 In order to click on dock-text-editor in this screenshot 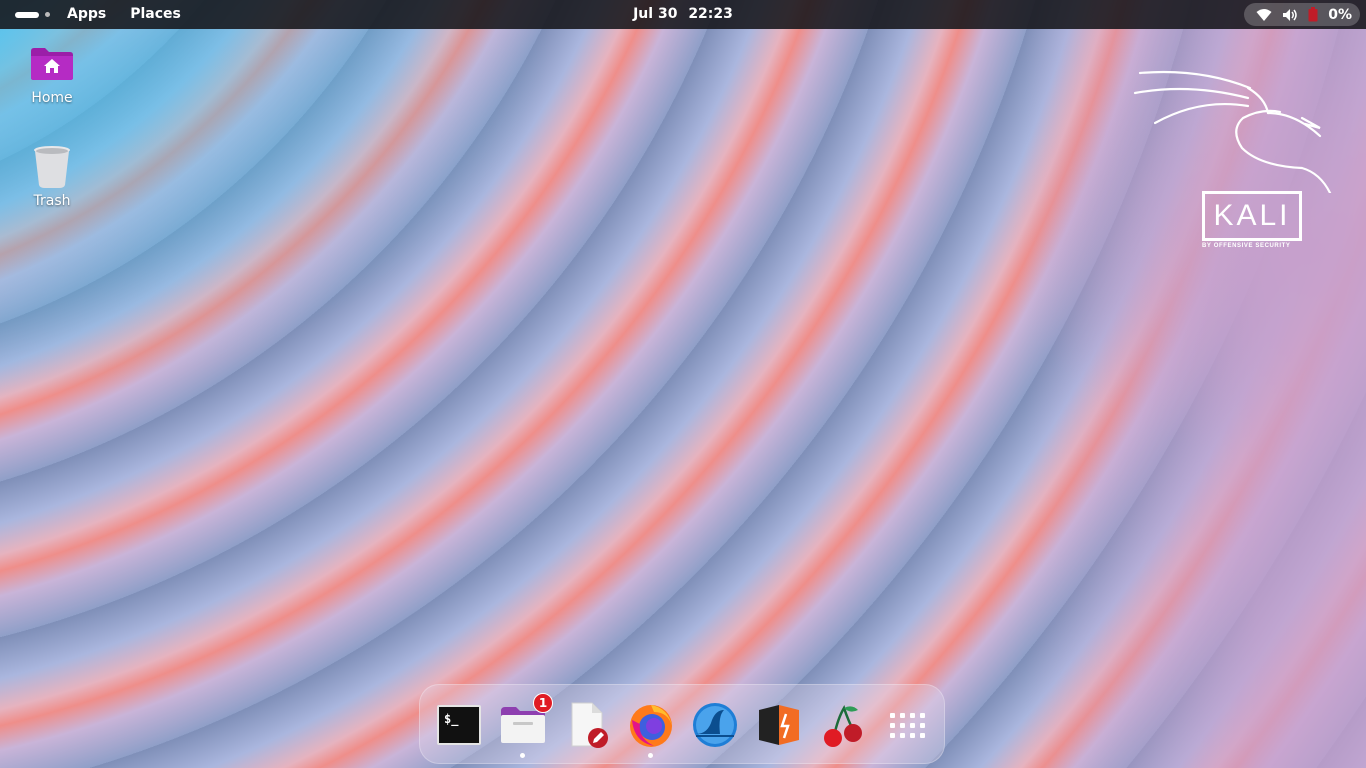, I will do `click(587, 725)`.